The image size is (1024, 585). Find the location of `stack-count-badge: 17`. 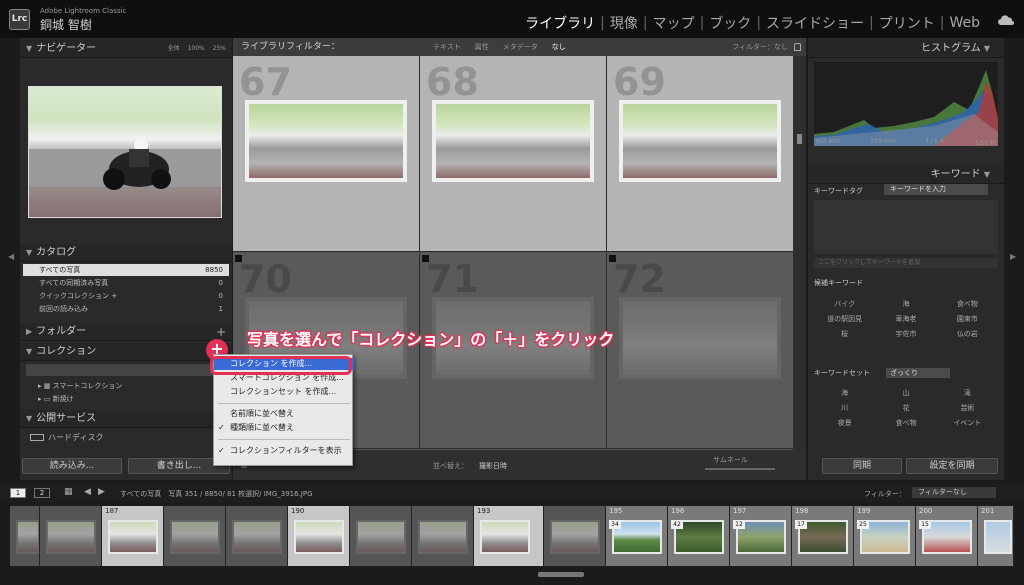

stack-count-badge: 17 is located at coordinates (801, 524).